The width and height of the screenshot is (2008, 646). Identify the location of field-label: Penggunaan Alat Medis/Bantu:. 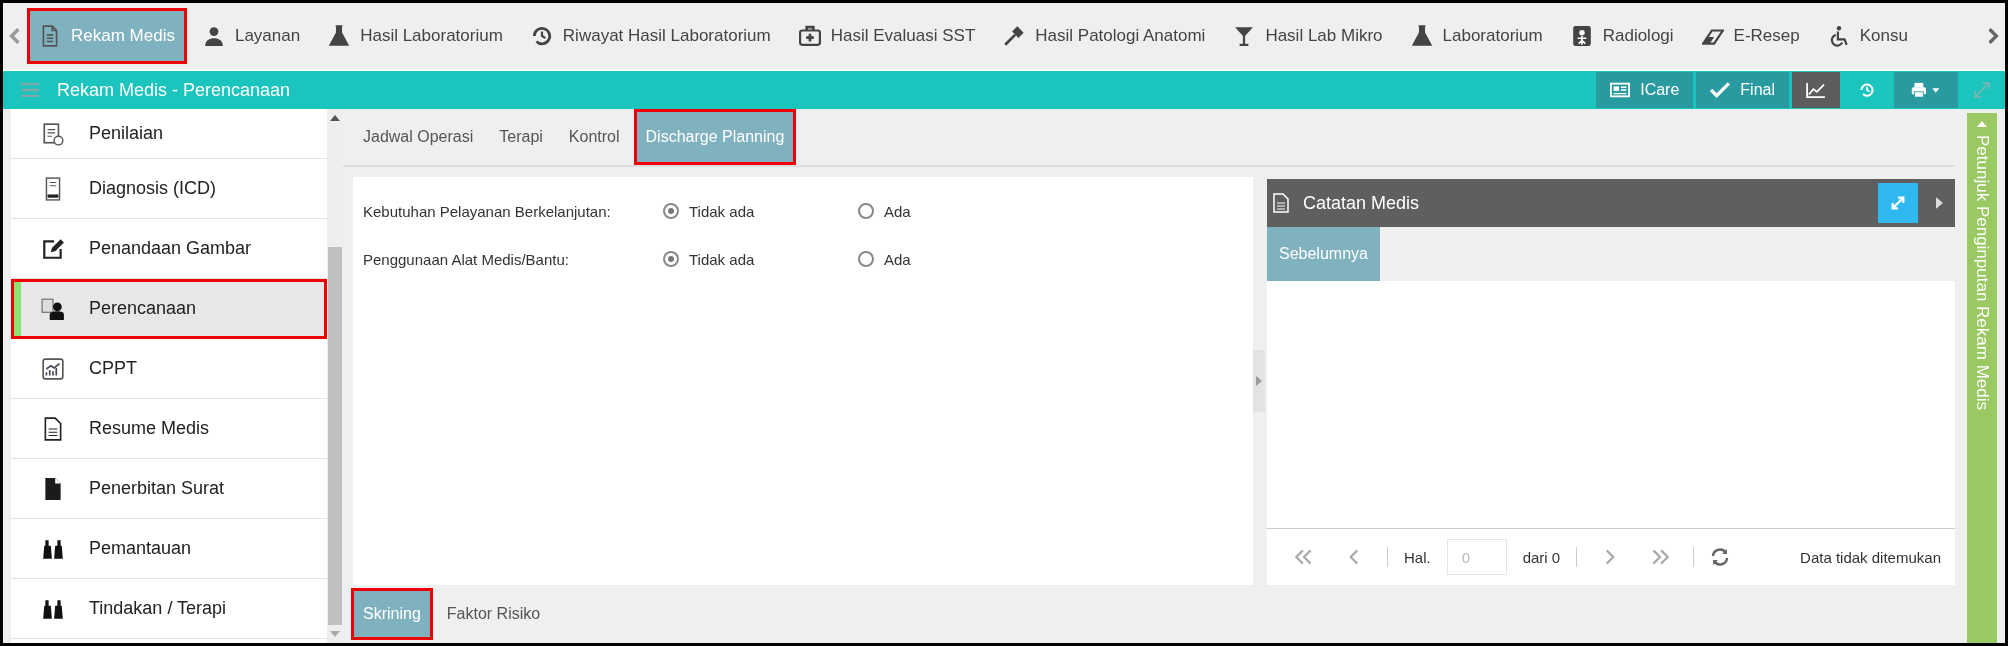
(466, 259).